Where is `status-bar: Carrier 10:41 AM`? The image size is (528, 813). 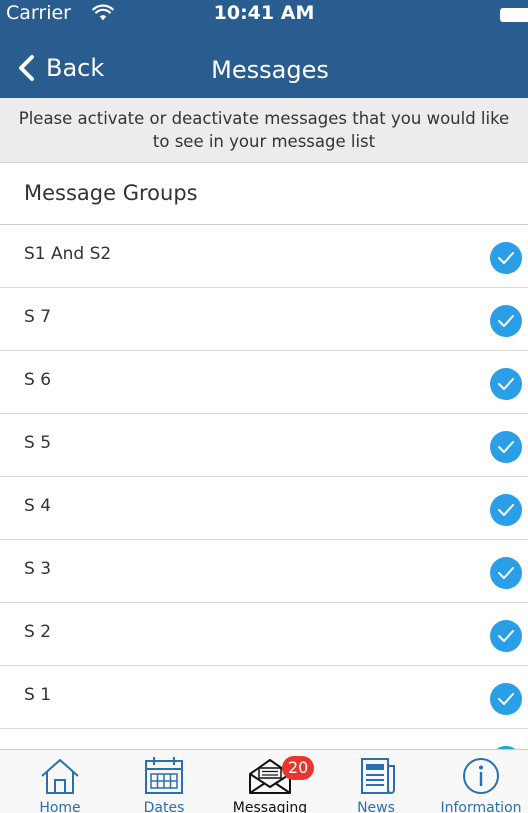
status-bar: Carrier 10:41 AM is located at coordinates (264, 18).